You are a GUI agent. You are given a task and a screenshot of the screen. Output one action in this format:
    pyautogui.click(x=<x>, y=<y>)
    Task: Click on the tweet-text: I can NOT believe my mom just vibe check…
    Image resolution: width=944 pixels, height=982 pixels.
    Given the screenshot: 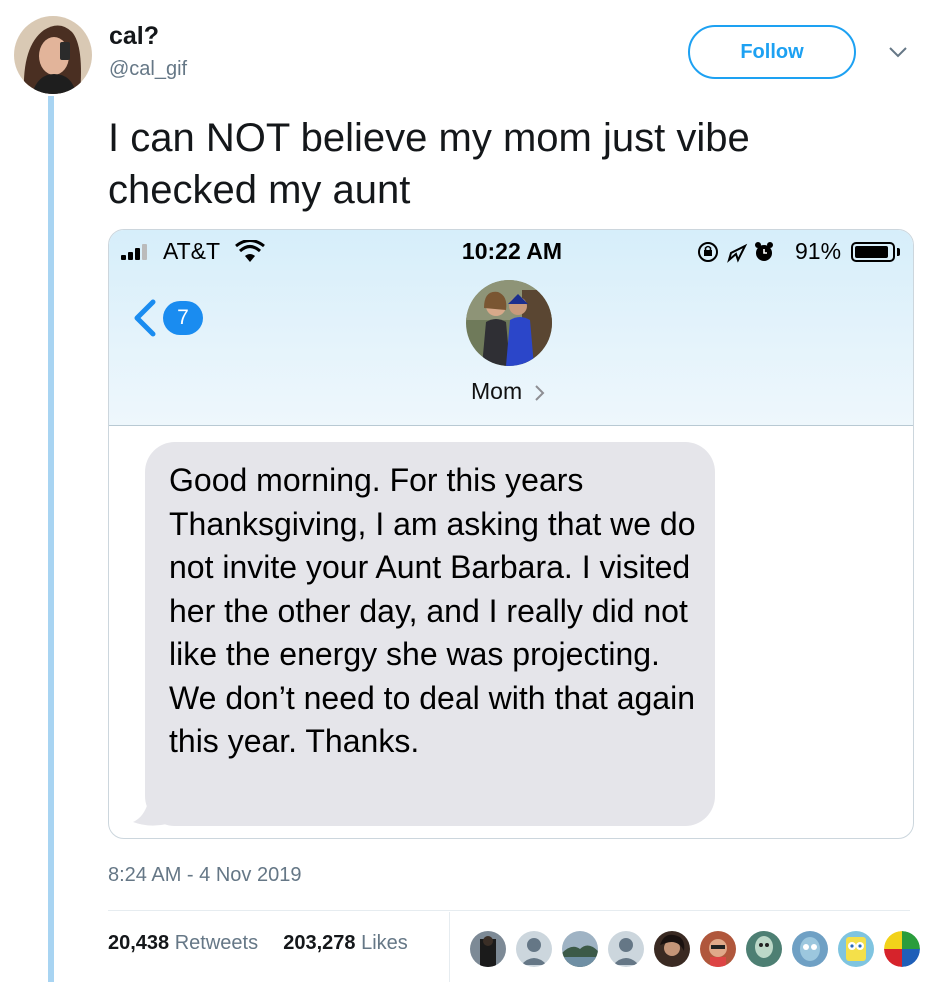 What is the action you would take?
    pyautogui.click(x=429, y=164)
    